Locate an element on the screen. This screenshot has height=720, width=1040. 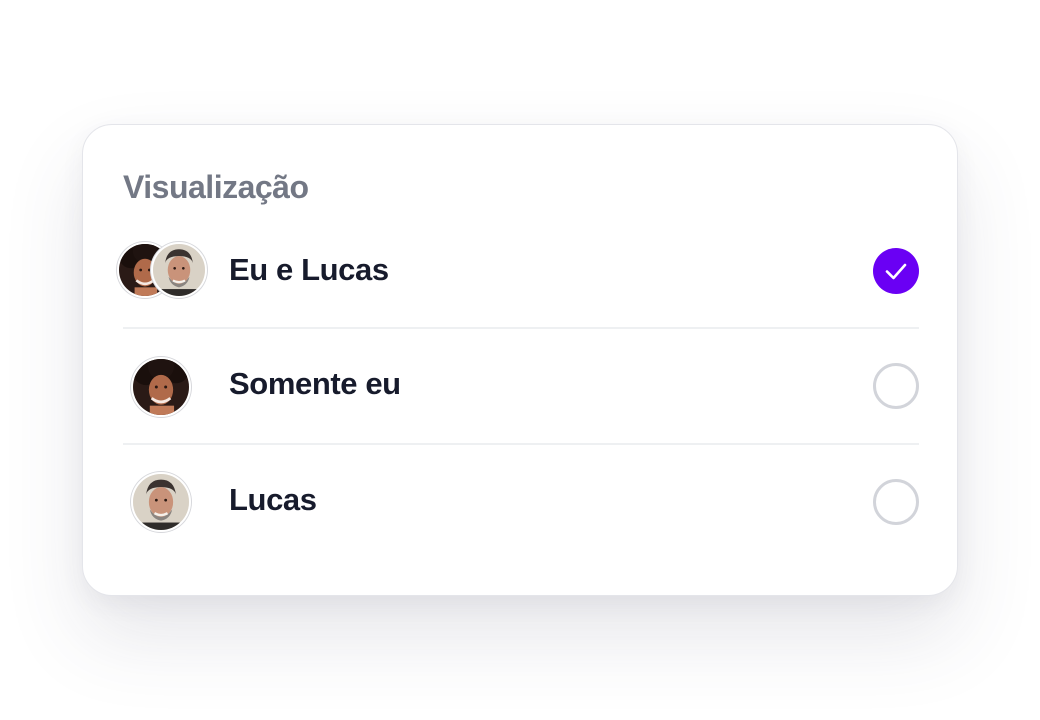
check-icon is located at coordinates (896, 271).